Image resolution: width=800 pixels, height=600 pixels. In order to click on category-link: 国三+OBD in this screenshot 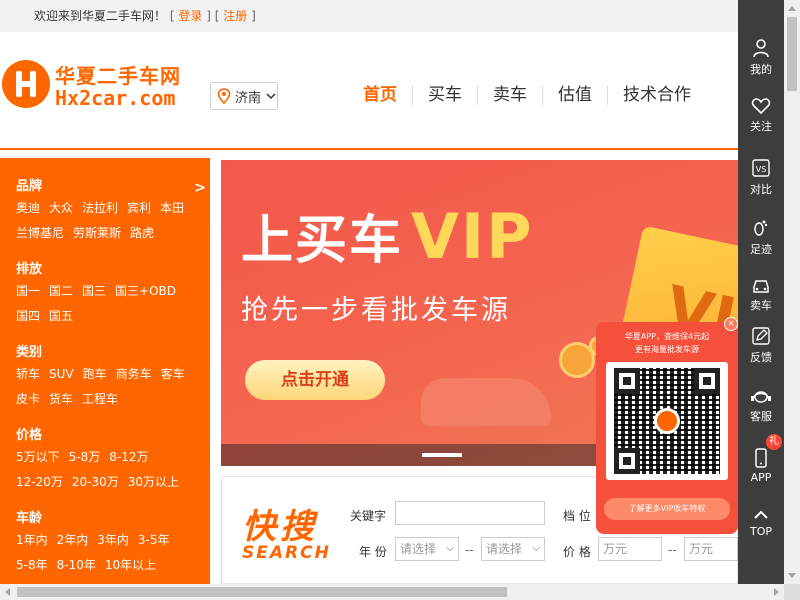, I will do `click(145, 291)`.